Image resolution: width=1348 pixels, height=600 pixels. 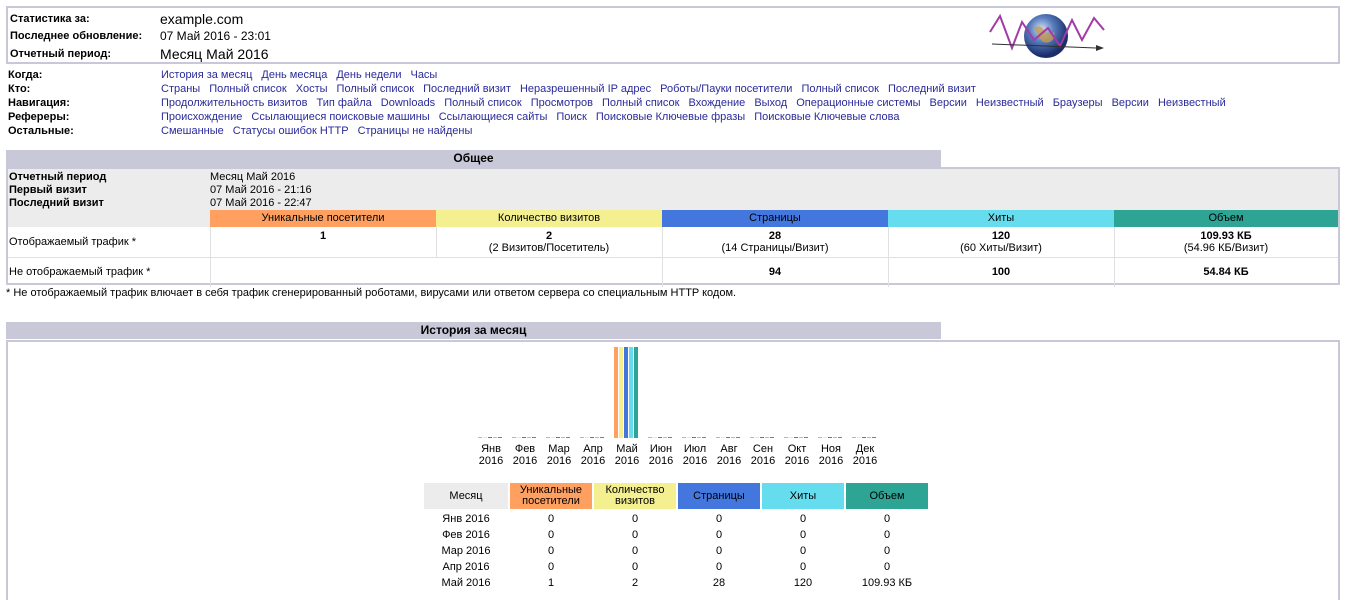 What do you see at coordinates (1130, 103) in the screenshot?
I see `nav-link-navigation-12: Версии` at bounding box center [1130, 103].